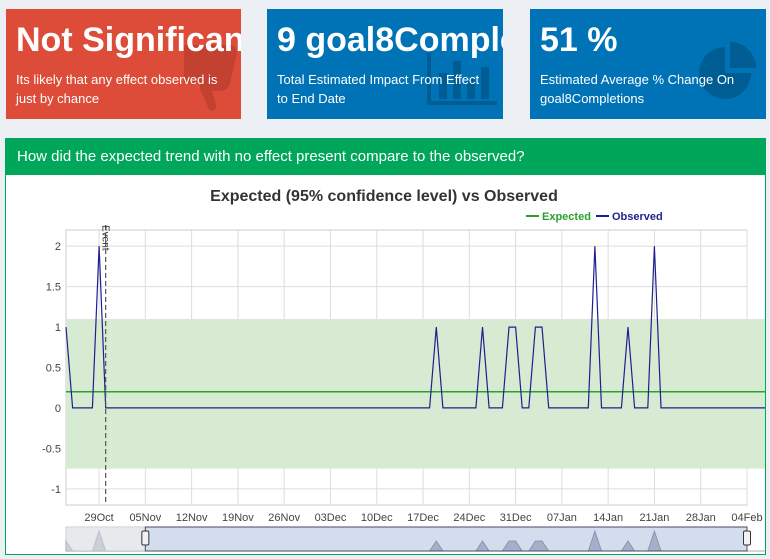  What do you see at coordinates (747, 538) in the screenshot?
I see `navigator-right-handle` at bounding box center [747, 538].